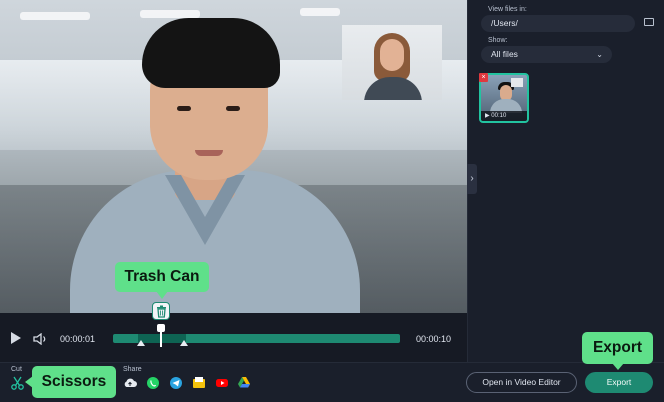 Image resolution: width=664 pixels, height=402 pixels. I want to click on delete-segment-button, so click(161, 311).